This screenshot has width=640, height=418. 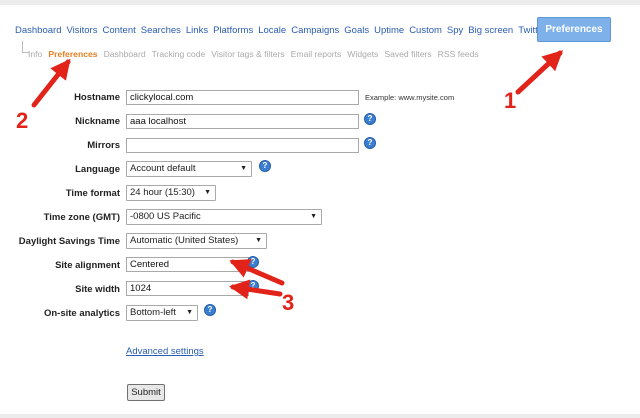 I want to click on subnav-item-dashboard: Dashboard, so click(x=125, y=54).